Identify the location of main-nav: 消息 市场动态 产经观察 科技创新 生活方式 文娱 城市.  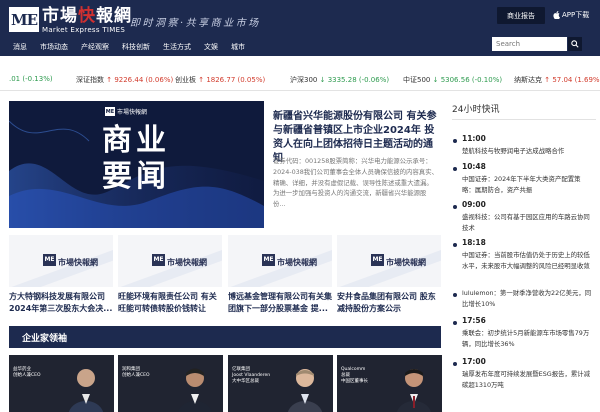
(135, 47).